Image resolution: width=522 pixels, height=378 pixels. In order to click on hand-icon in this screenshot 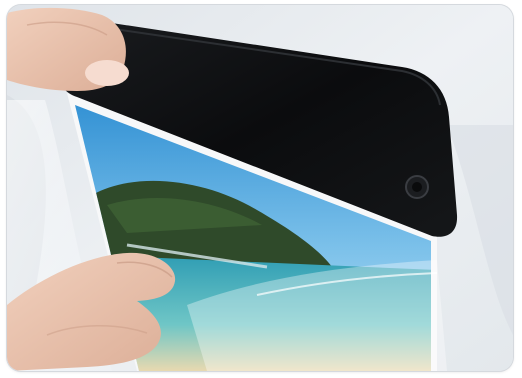, I will do `click(68, 49)`.